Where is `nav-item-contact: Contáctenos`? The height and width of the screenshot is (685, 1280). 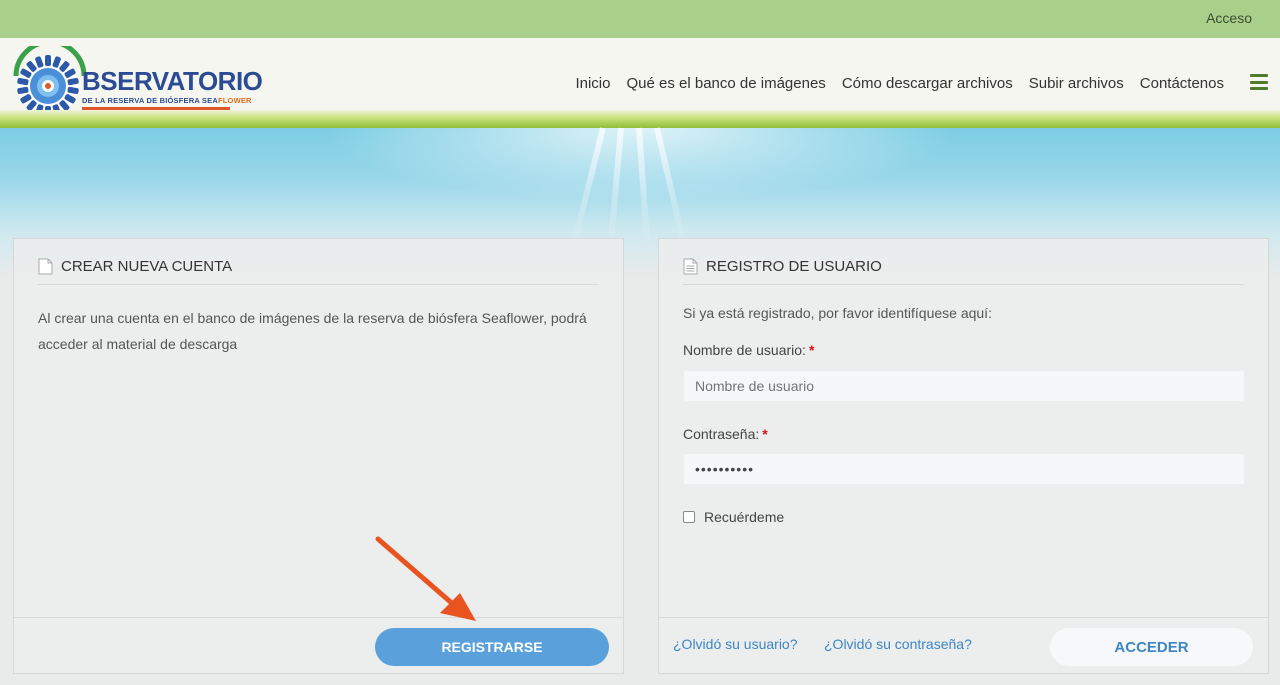 nav-item-contact: Contáctenos is located at coordinates (1182, 83).